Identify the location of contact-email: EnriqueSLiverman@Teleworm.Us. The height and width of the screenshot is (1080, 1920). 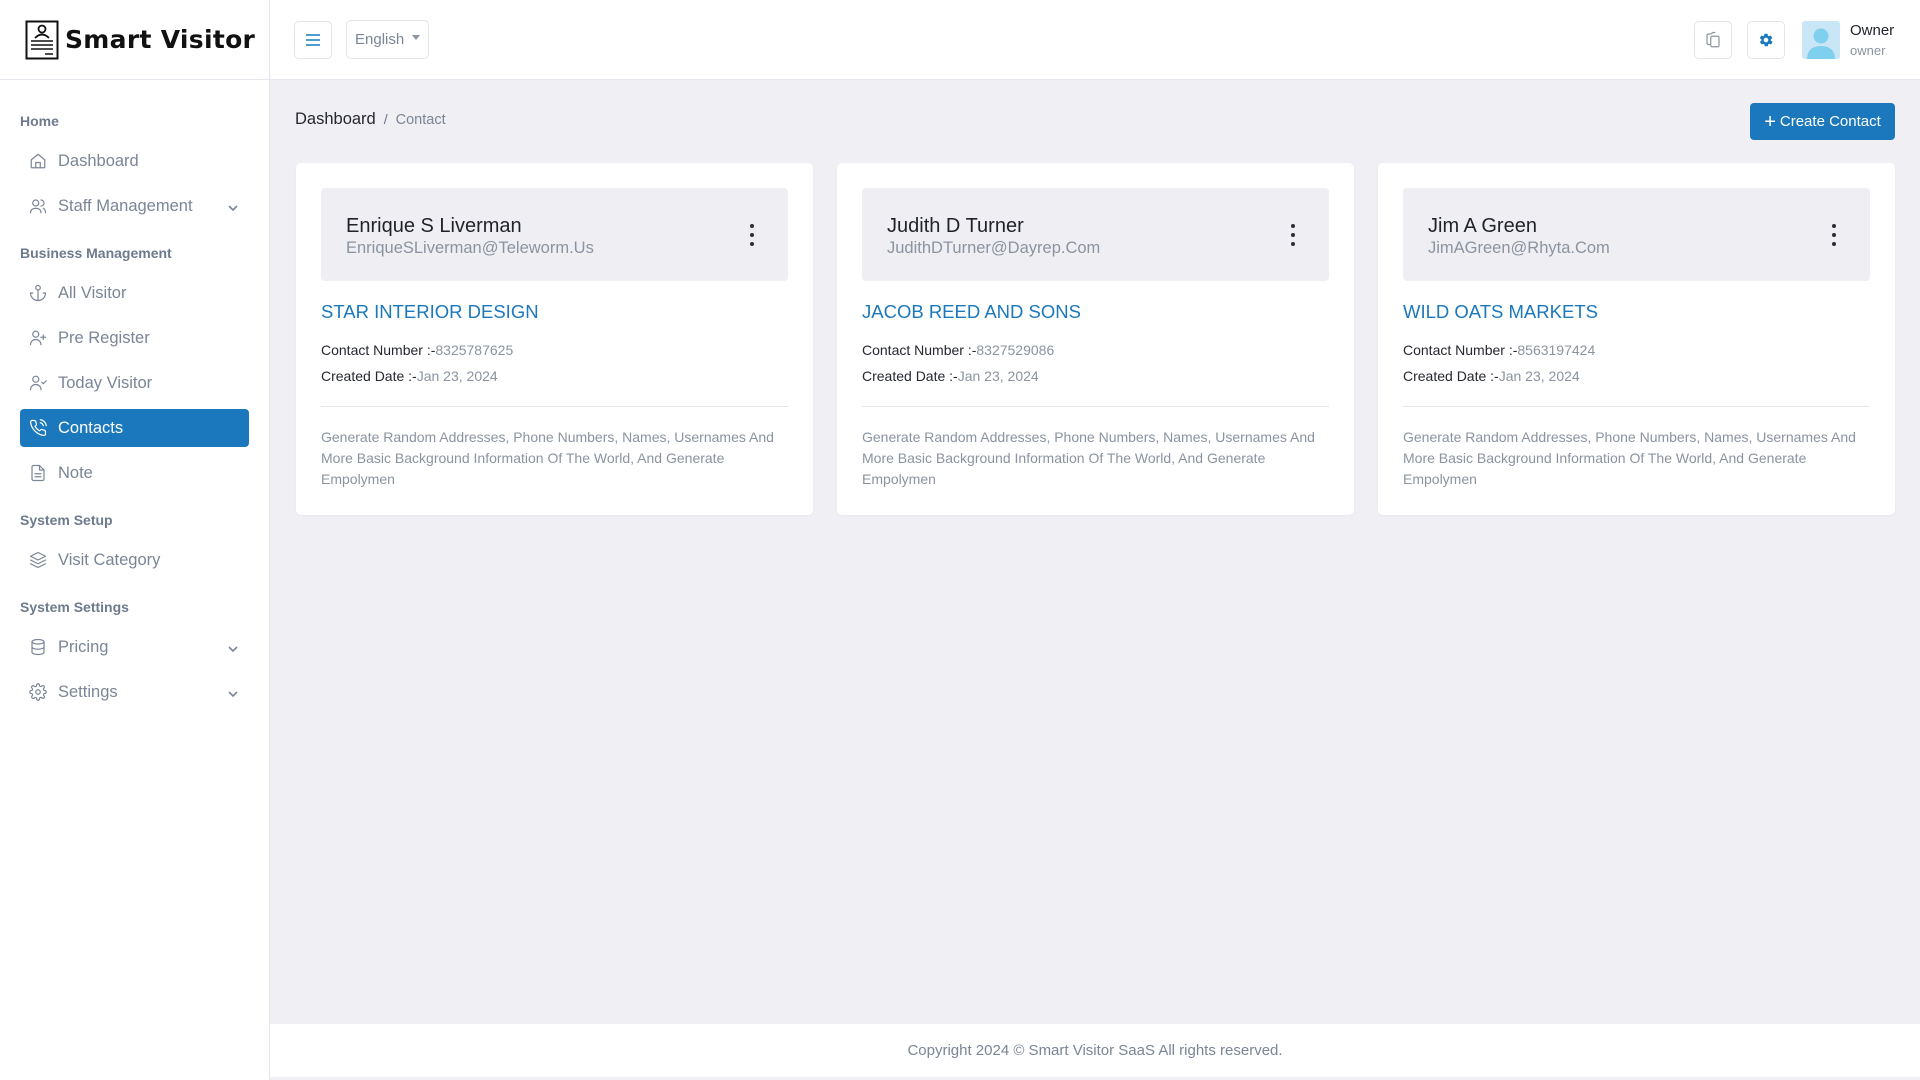
(470, 248).